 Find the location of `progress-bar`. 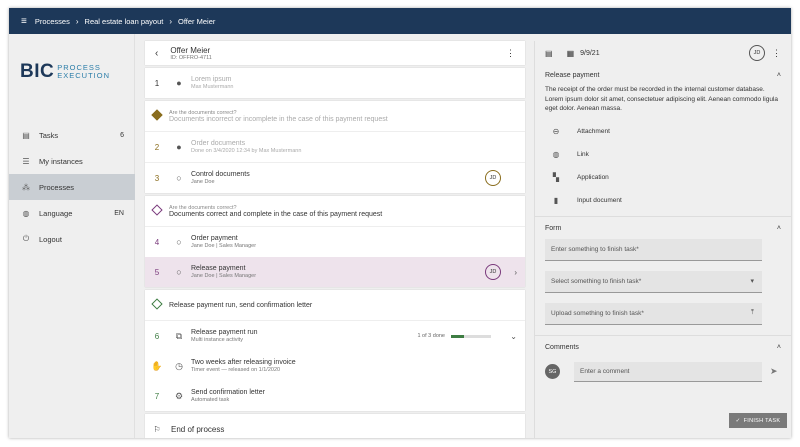

progress-bar is located at coordinates (471, 336).